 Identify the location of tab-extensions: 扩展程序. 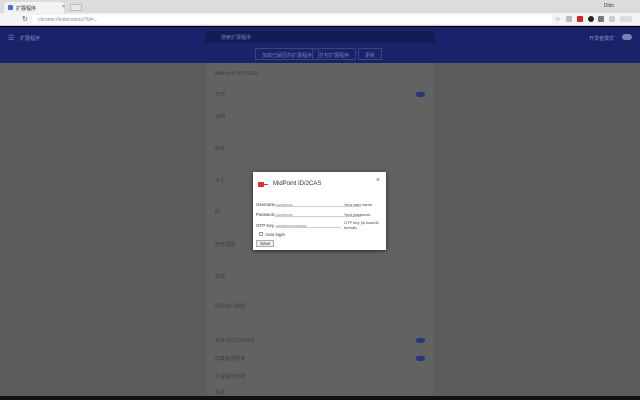
(34, 7).